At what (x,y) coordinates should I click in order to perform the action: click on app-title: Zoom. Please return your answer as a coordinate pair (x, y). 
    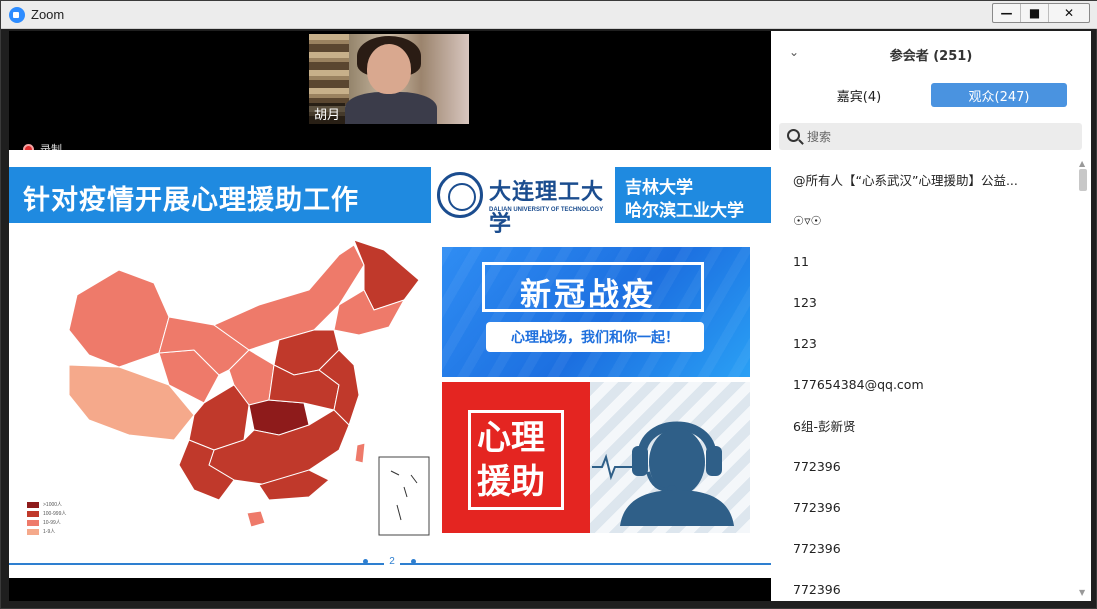
    Looking at the image, I should click on (48, 14).